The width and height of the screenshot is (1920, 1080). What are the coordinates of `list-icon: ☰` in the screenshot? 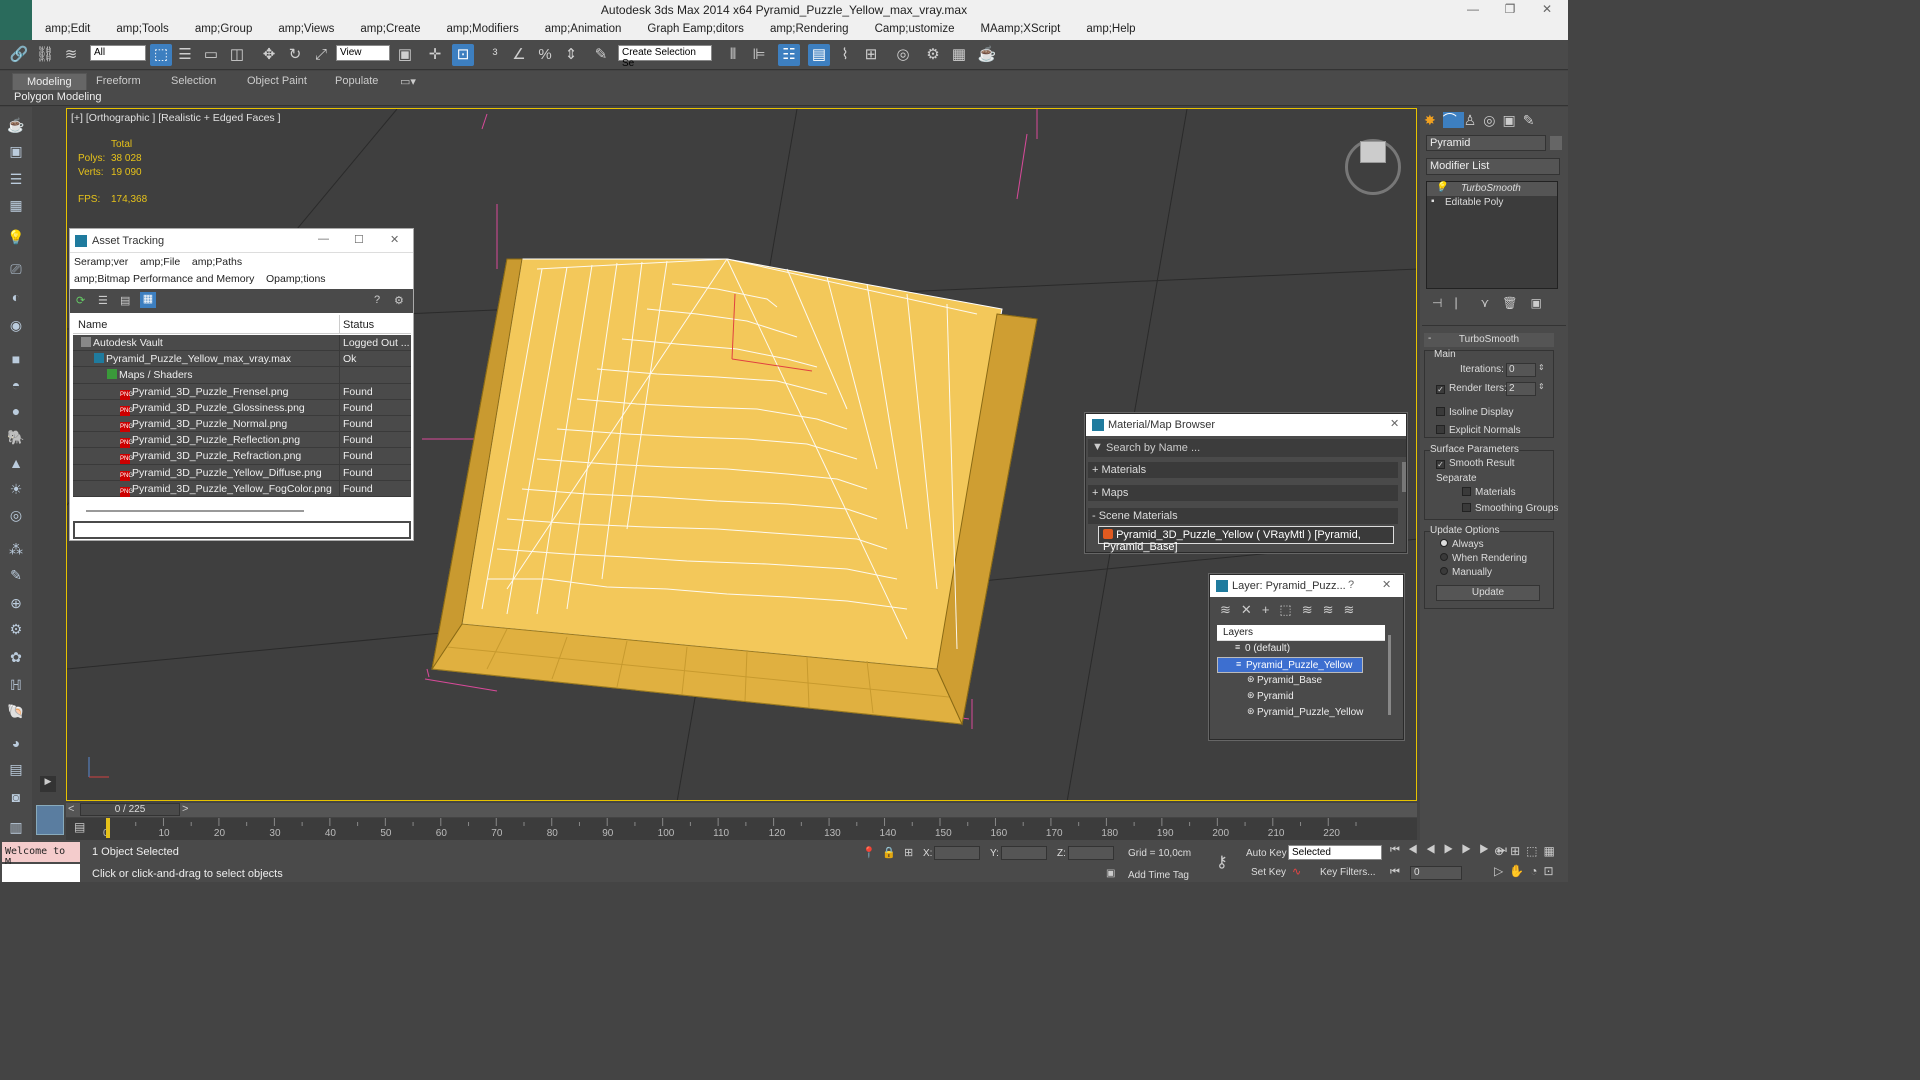 It's located at (16, 181).